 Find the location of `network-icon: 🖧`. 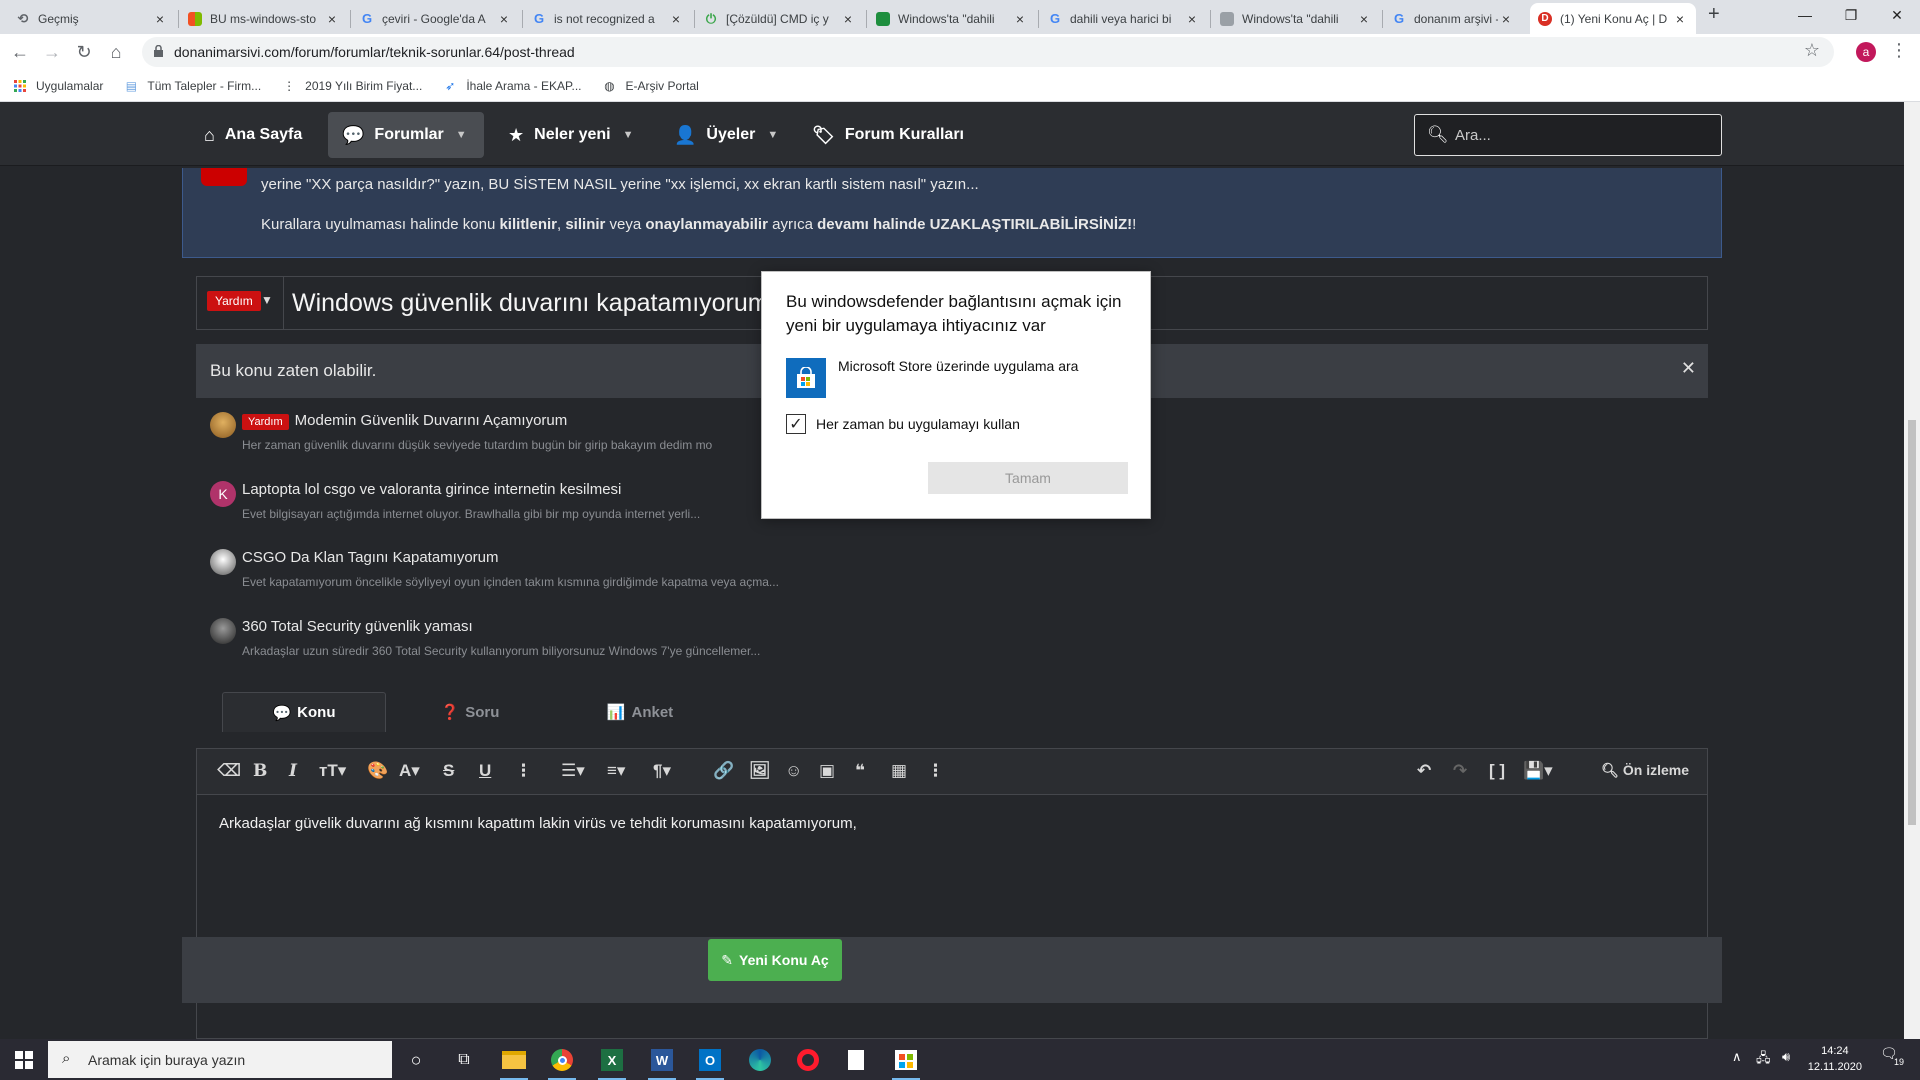

network-icon: 🖧 is located at coordinates (1763, 1060).